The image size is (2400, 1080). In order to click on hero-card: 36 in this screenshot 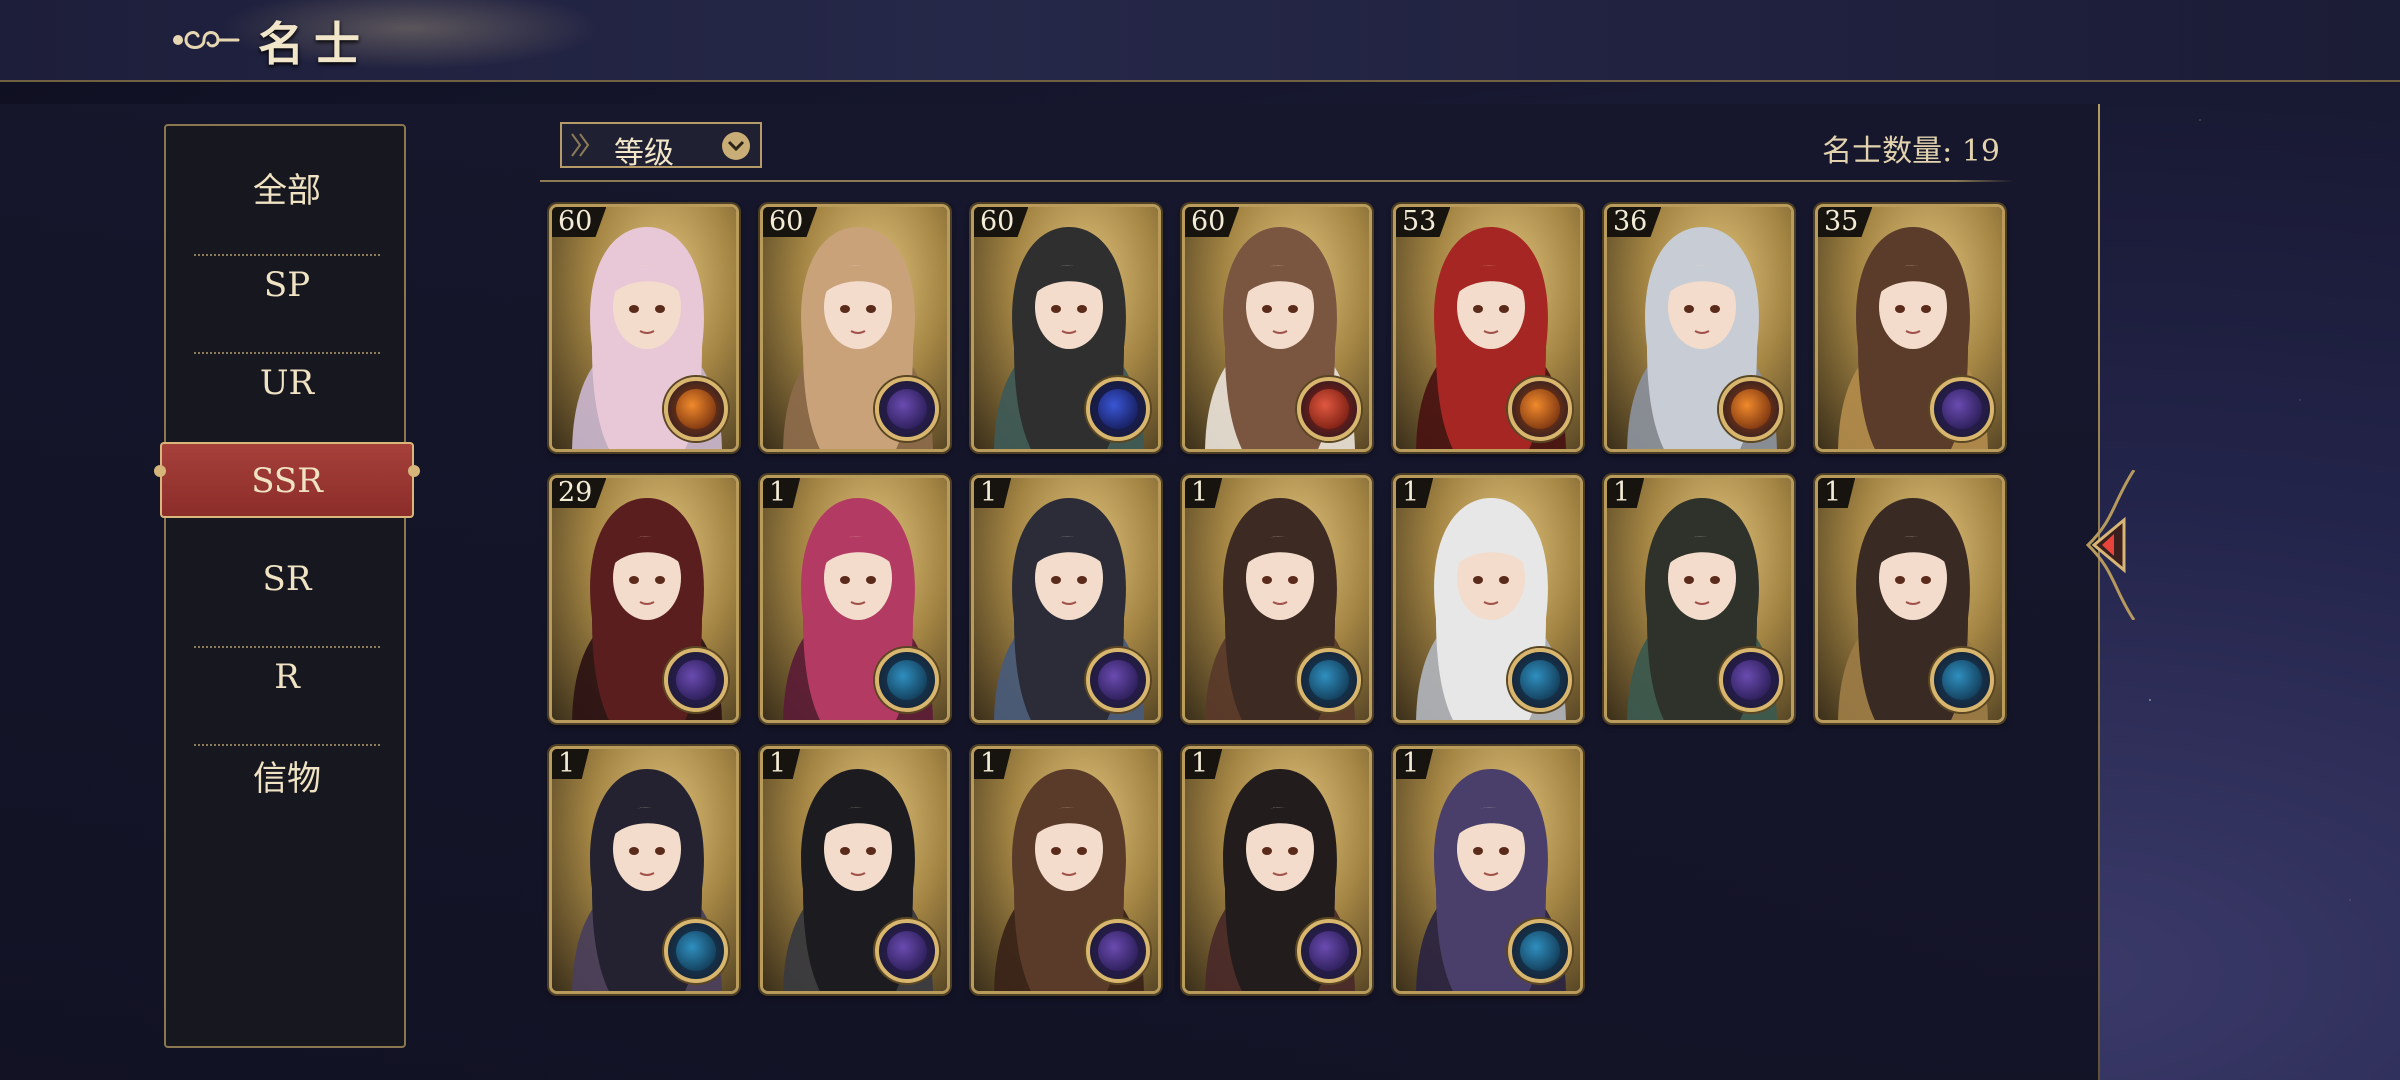, I will do `click(1699, 328)`.